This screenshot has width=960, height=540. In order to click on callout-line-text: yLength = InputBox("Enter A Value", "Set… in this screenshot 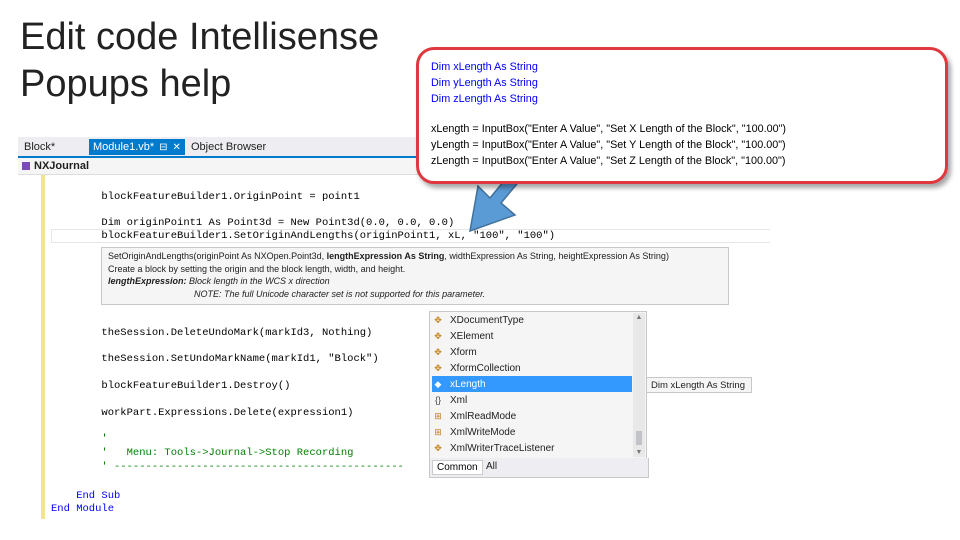, I will do `click(608, 145)`.